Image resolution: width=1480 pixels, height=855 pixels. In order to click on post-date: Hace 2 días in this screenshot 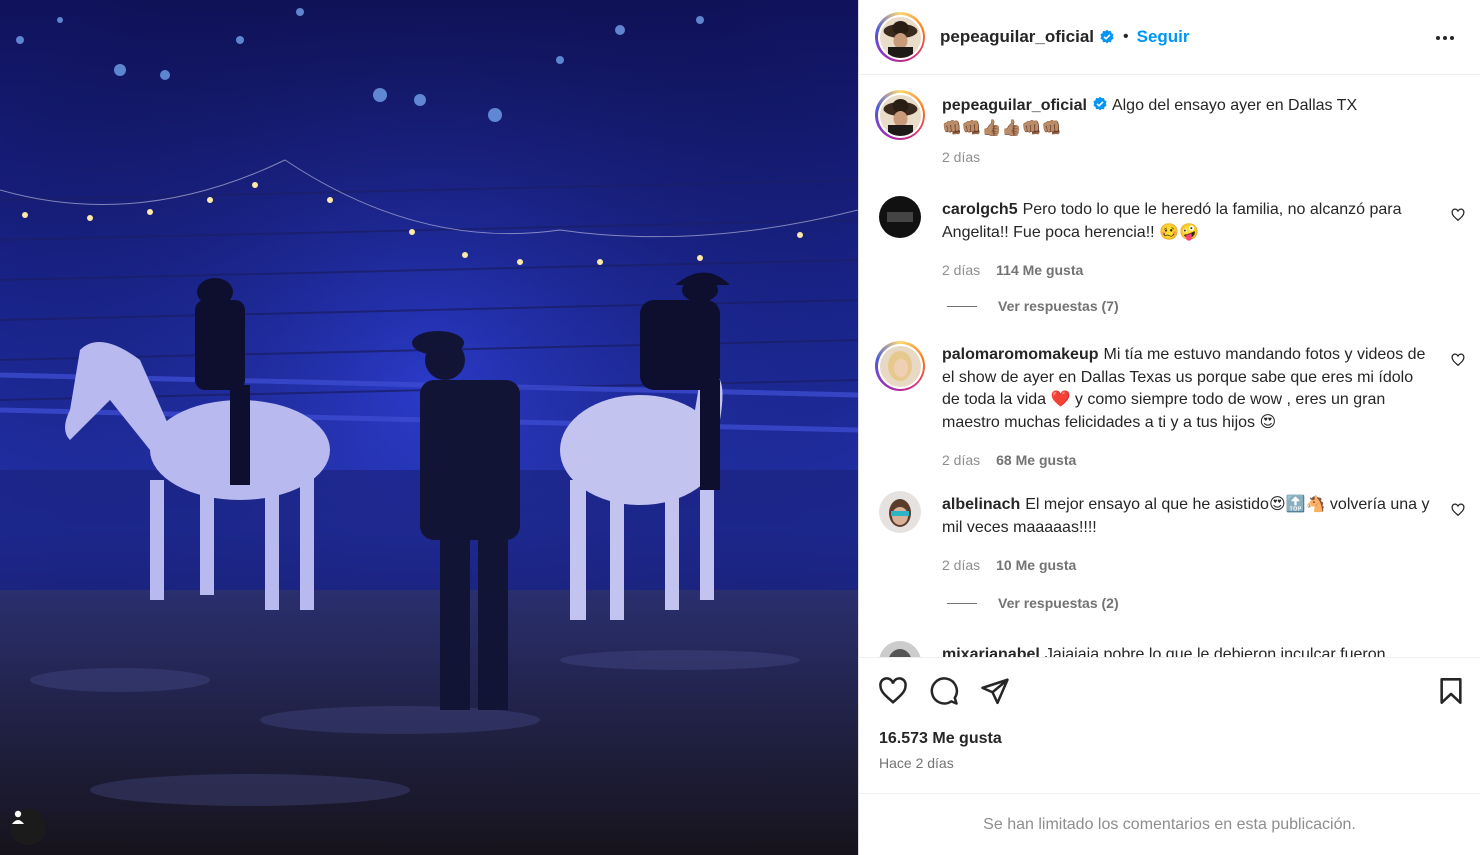, I will do `click(916, 763)`.